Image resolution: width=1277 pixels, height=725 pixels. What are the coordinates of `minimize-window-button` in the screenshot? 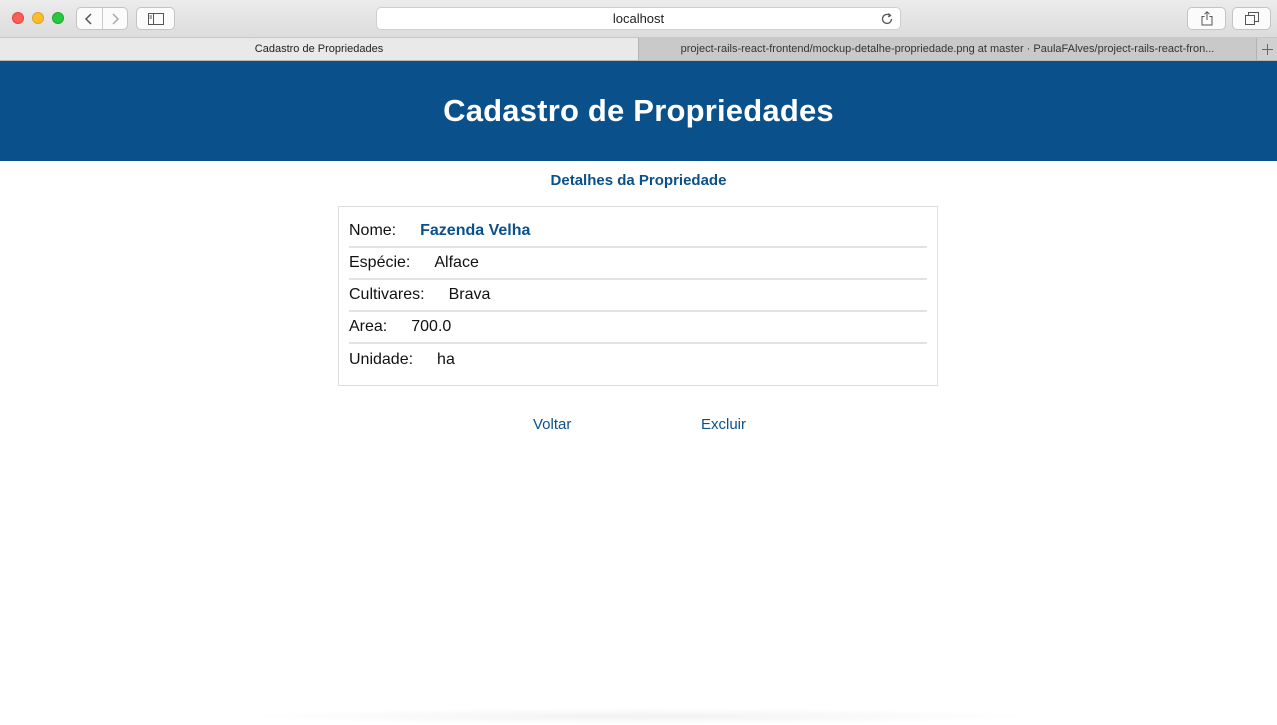 It's located at (38, 18).